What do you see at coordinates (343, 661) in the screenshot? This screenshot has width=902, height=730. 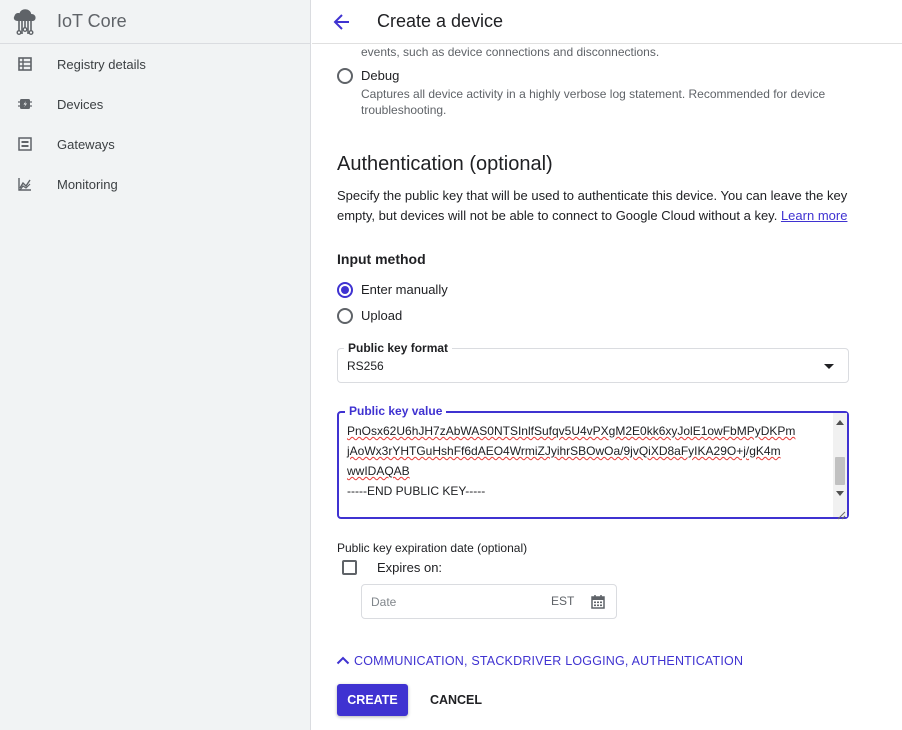 I see `chevron-up-icon` at bounding box center [343, 661].